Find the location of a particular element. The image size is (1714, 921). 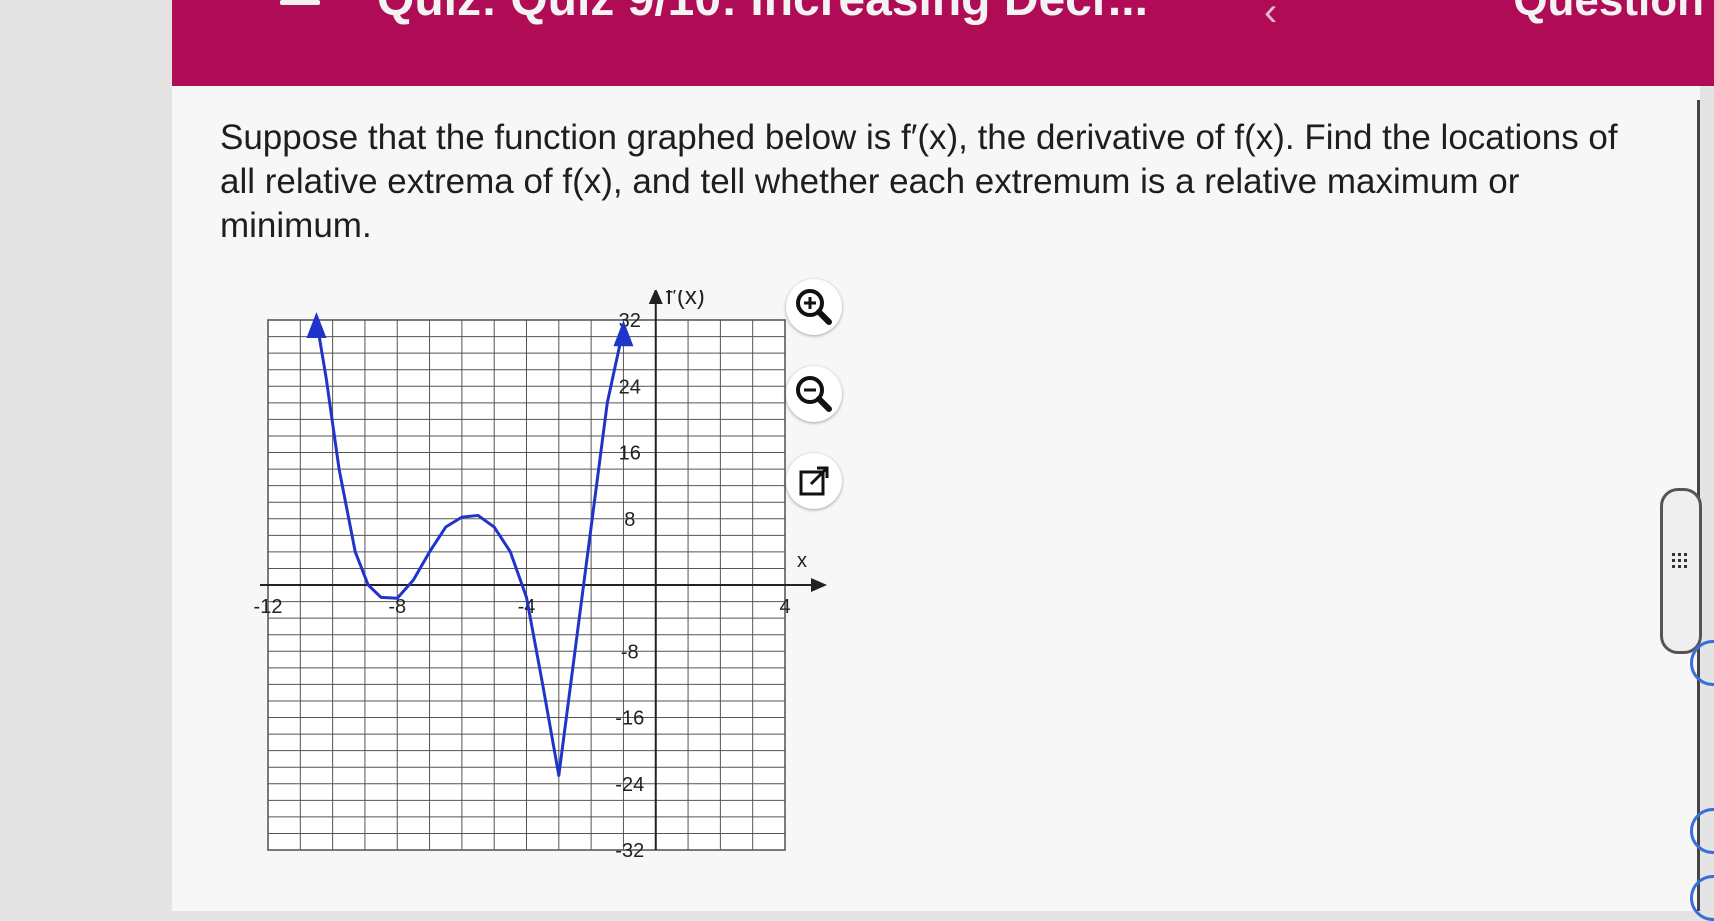

question-label: Question is located at coordinates (1608, 13).